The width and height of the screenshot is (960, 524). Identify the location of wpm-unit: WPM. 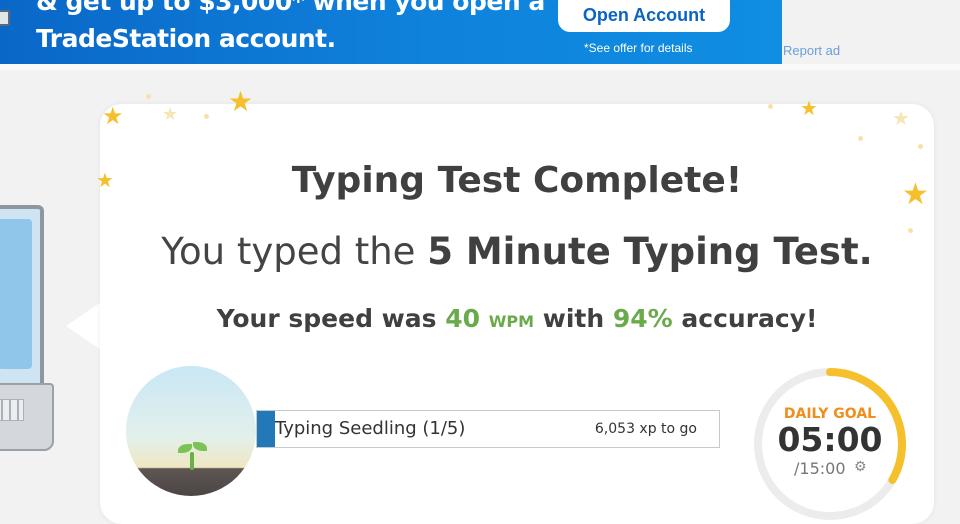
(511, 321).